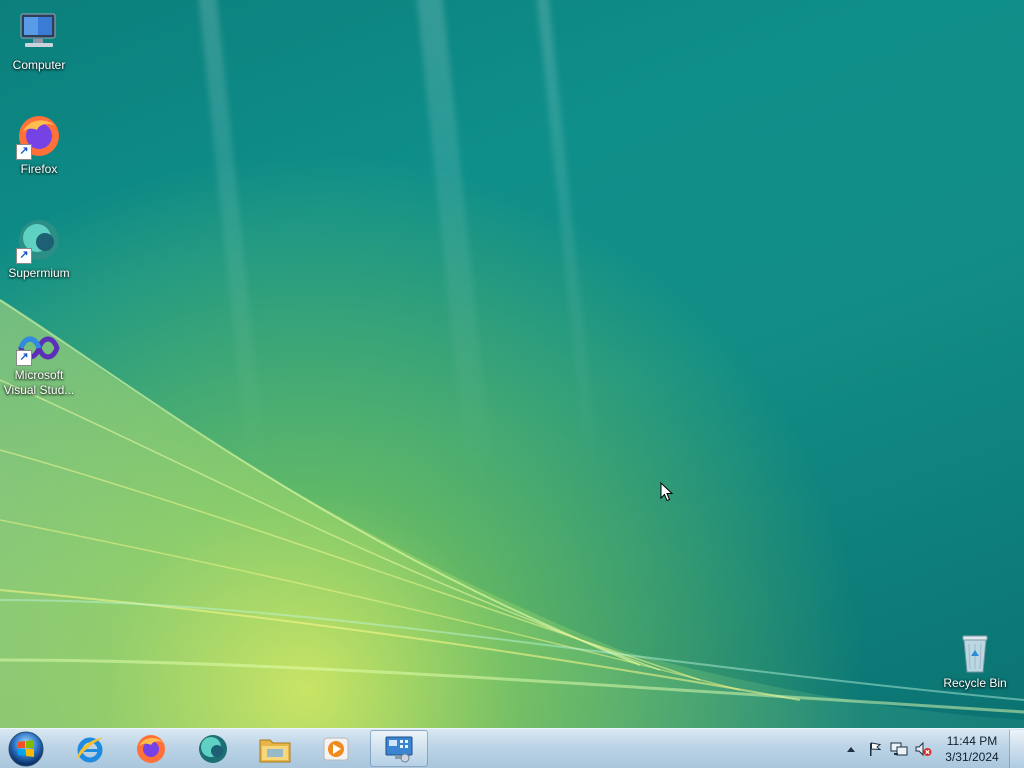  I want to click on taskbar-firefox, so click(151, 748).